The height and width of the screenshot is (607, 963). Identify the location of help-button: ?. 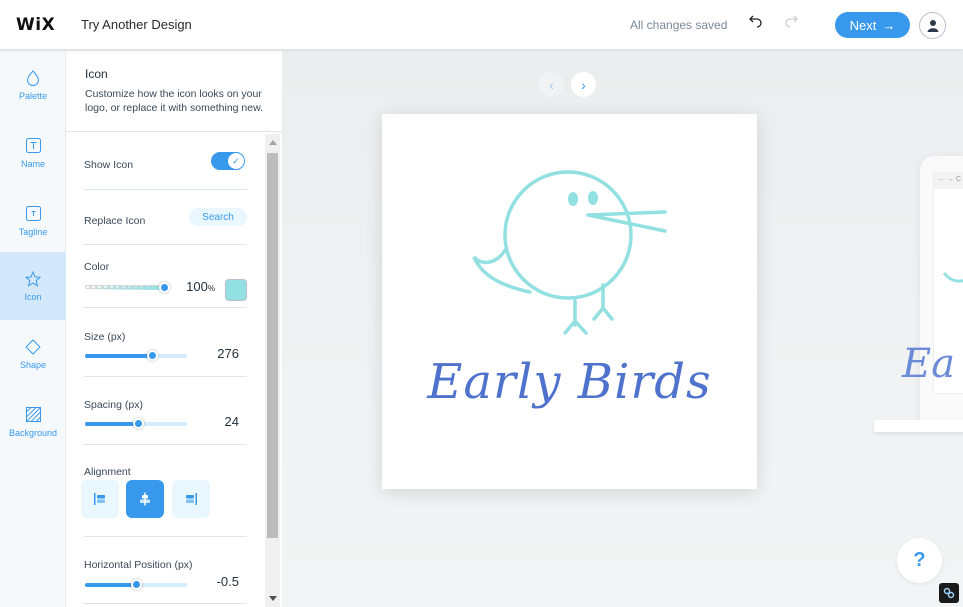
(919, 560).